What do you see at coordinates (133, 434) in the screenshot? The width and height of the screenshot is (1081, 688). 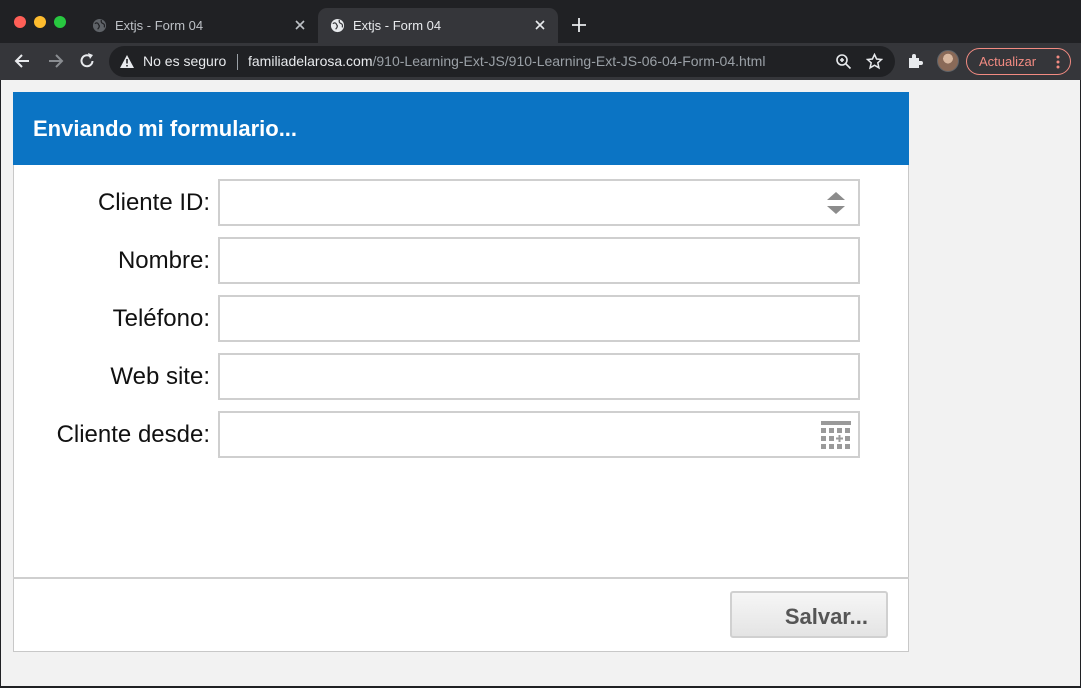 I see `cliente-desde-label: Cliente desde:` at bounding box center [133, 434].